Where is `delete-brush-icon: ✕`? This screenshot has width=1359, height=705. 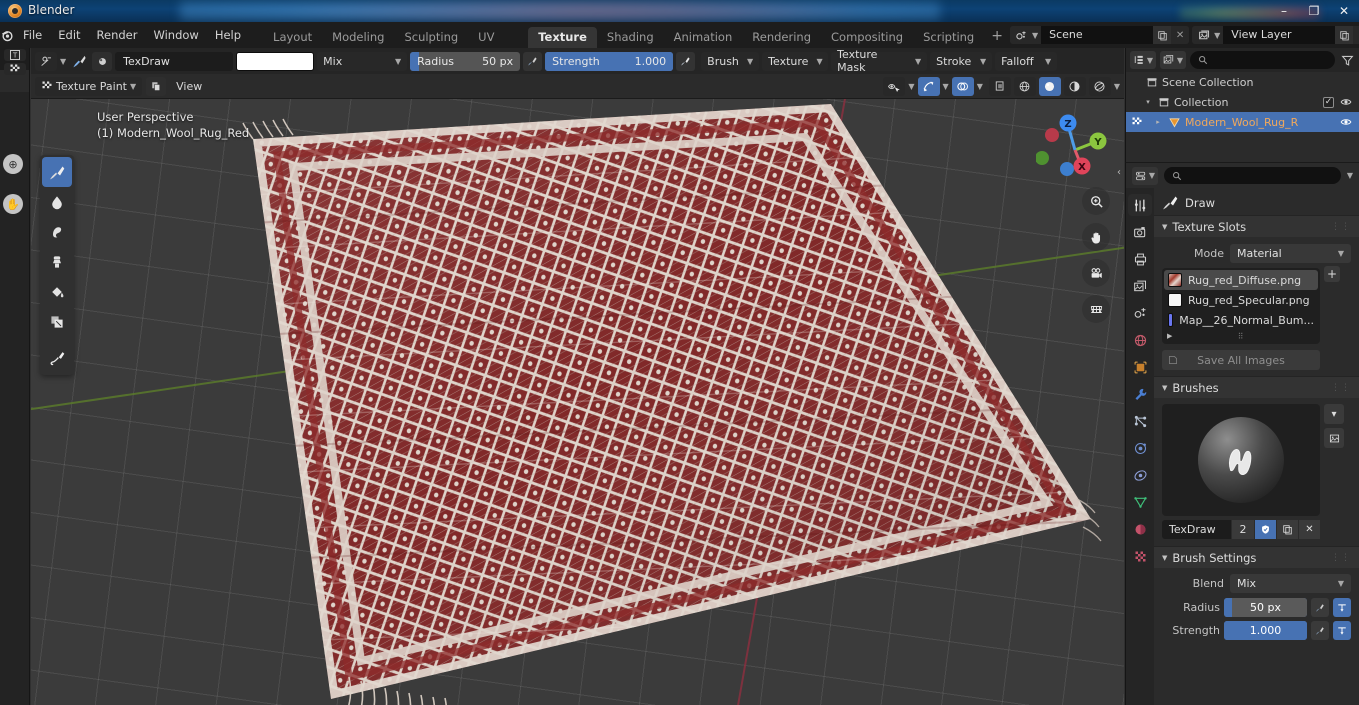 delete-brush-icon: ✕ is located at coordinates (1309, 529).